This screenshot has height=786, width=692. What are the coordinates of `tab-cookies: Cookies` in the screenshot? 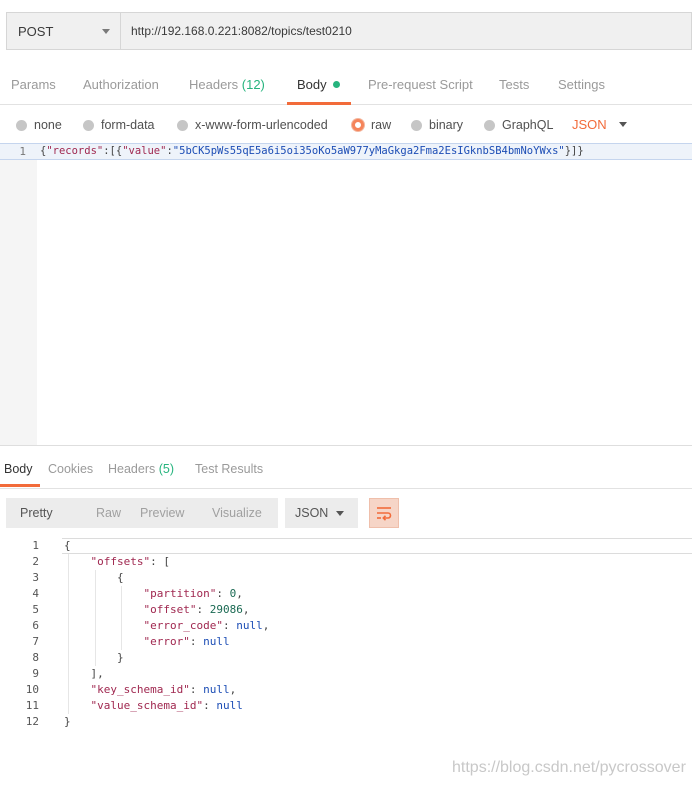 It's located at (70, 469).